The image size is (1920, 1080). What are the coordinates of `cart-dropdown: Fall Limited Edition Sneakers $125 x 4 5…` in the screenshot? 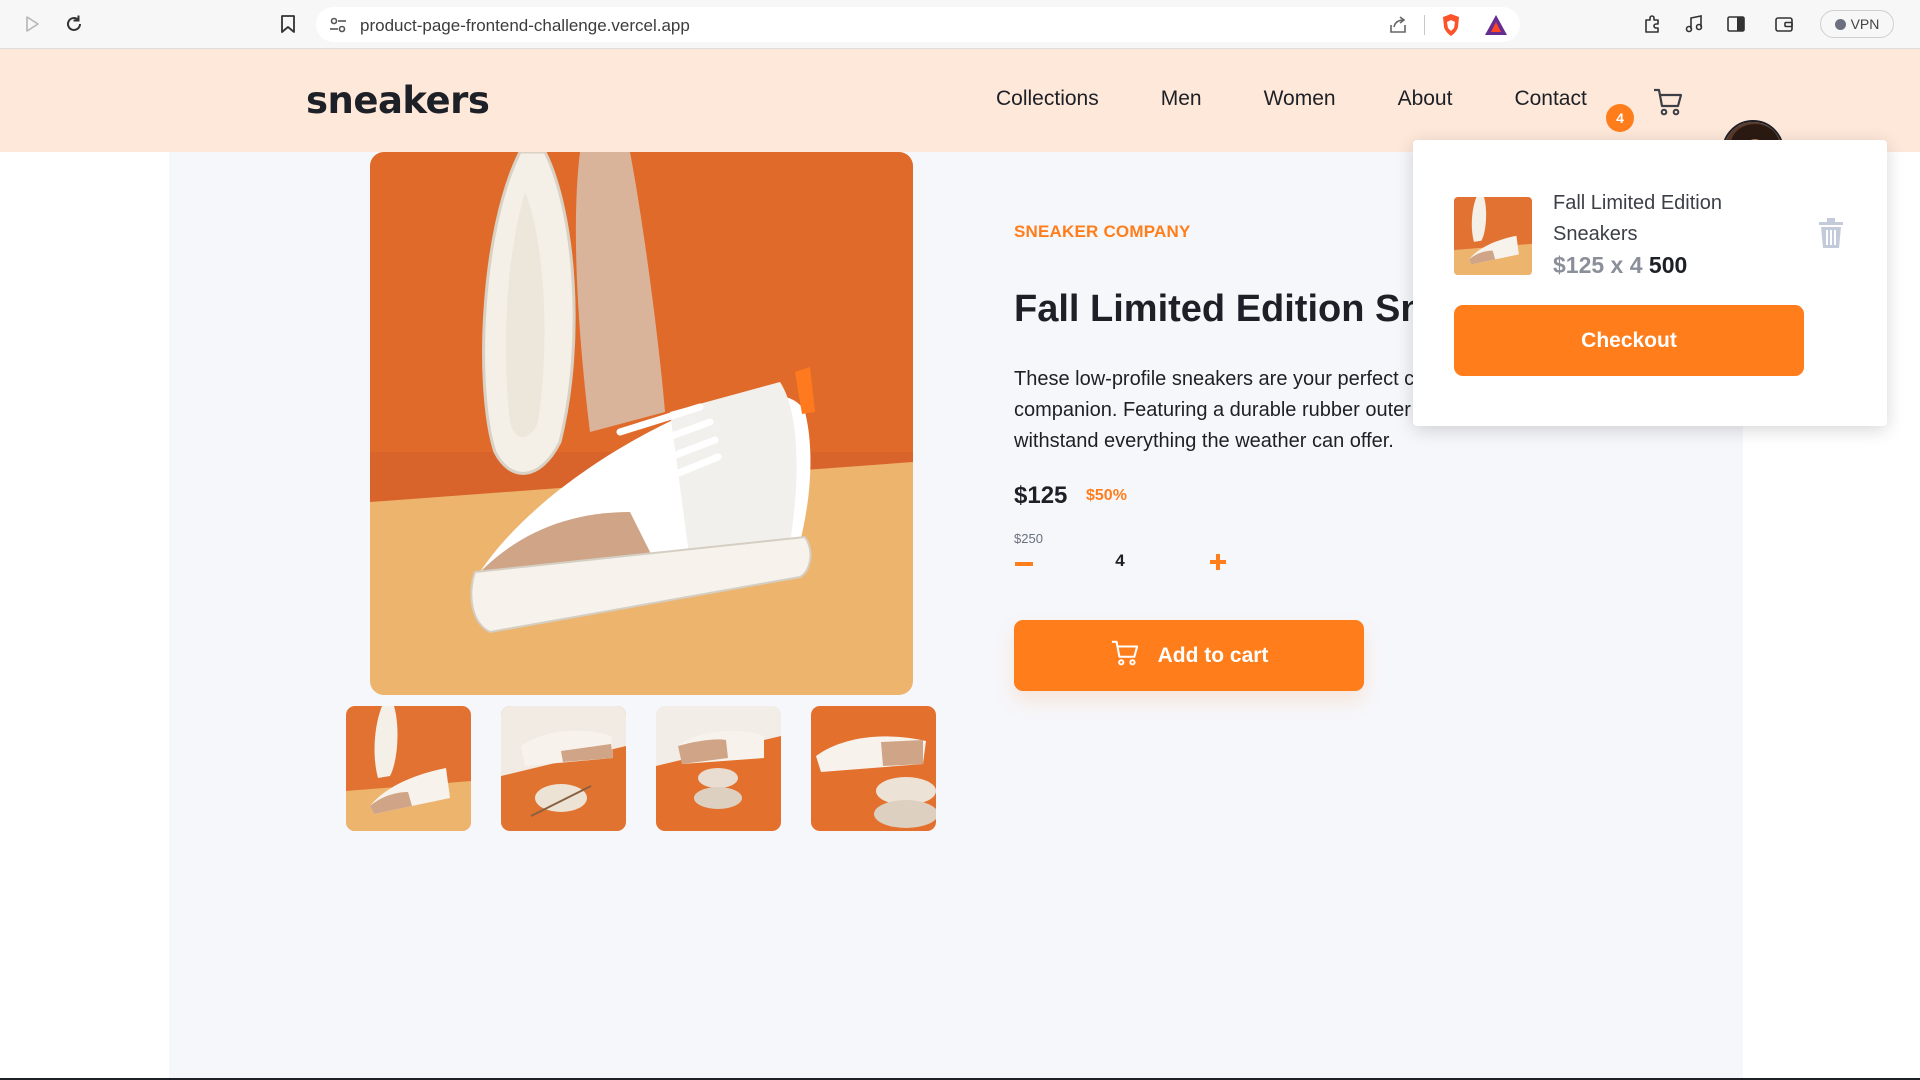 It's located at (1650, 283).